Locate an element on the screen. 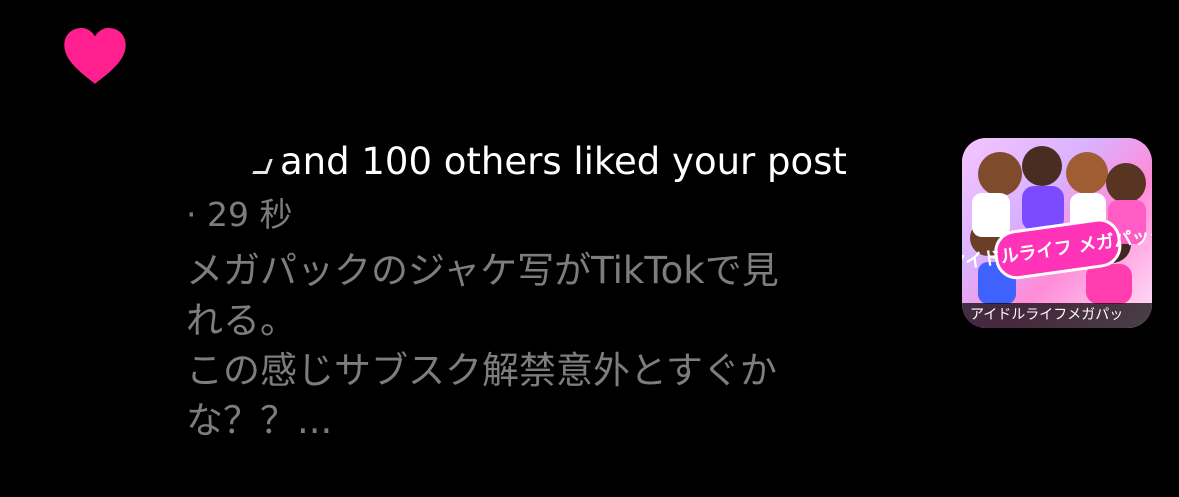  thumbnail-art: アイドルライフ メガパック is located at coordinates (1057, 233).